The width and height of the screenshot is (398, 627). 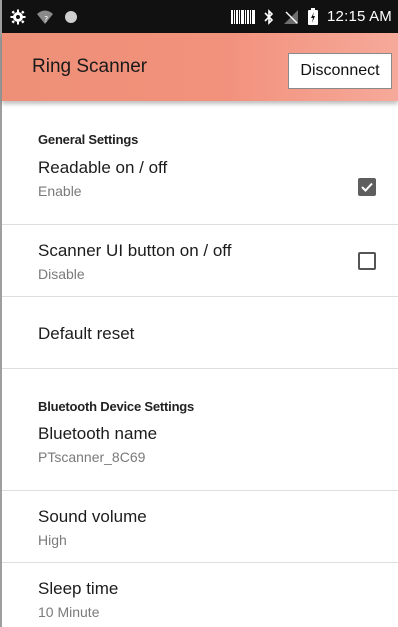 I want to click on item-subtitle: Disable, so click(x=61, y=274).